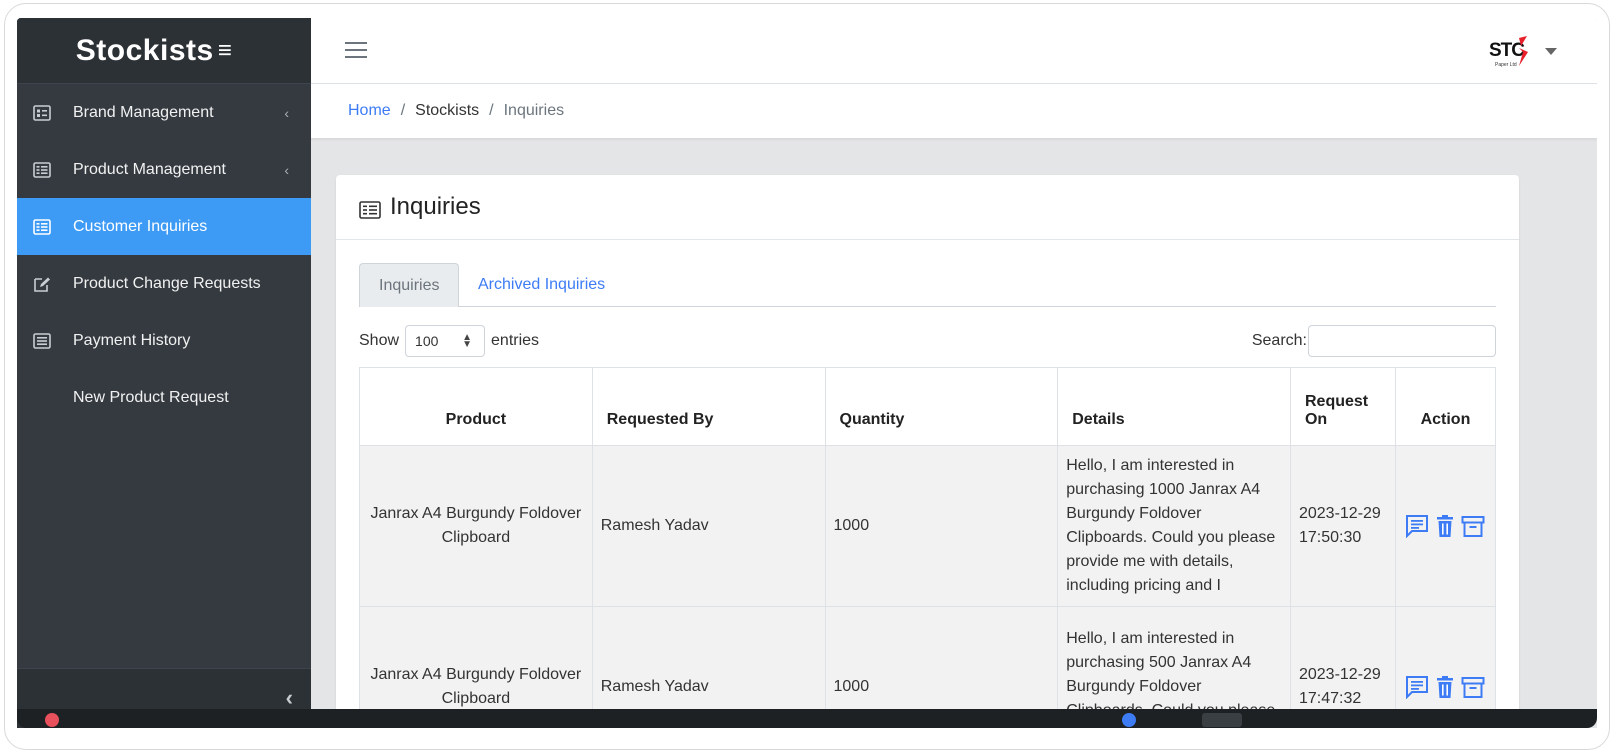 Image resolution: width=1614 pixels, height=754 pixels. I want to click on cell-request-on: 2023-12-29 17:50:30, so click(1342, 526).